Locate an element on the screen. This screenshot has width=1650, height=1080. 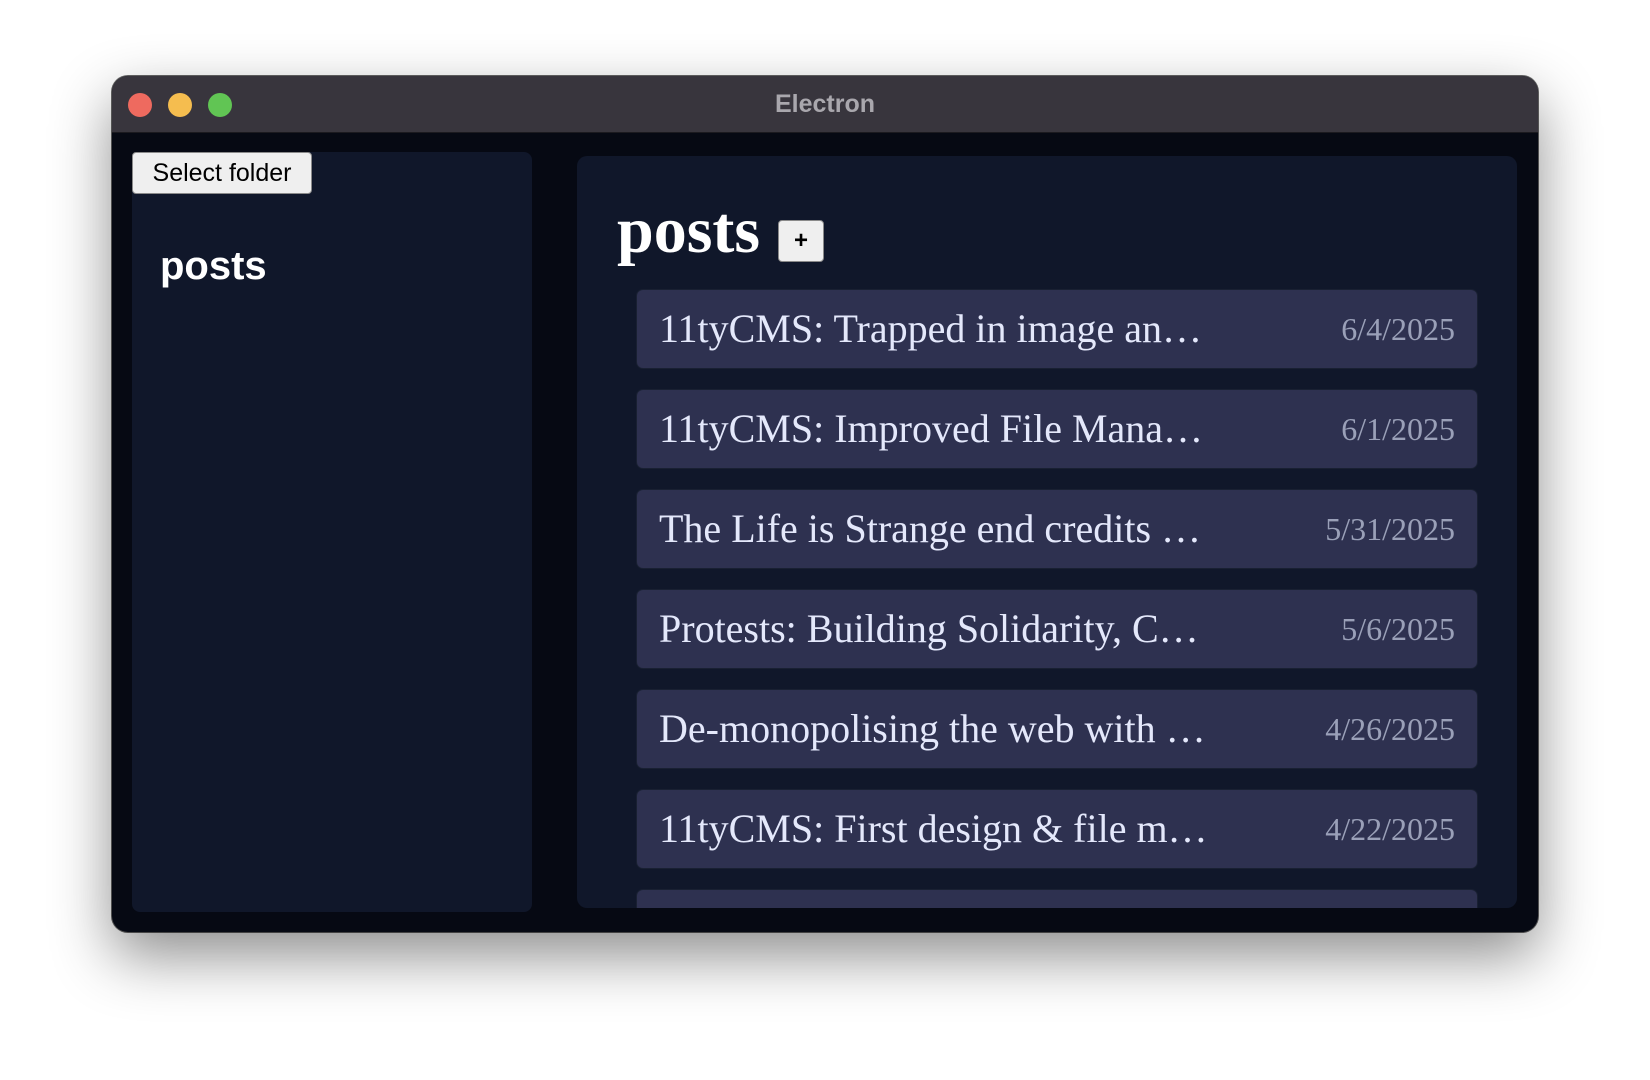
post-list-item: 11tyCMS: Trapped in image an… 6/4/2025 is located at coordinates (1057, 329).